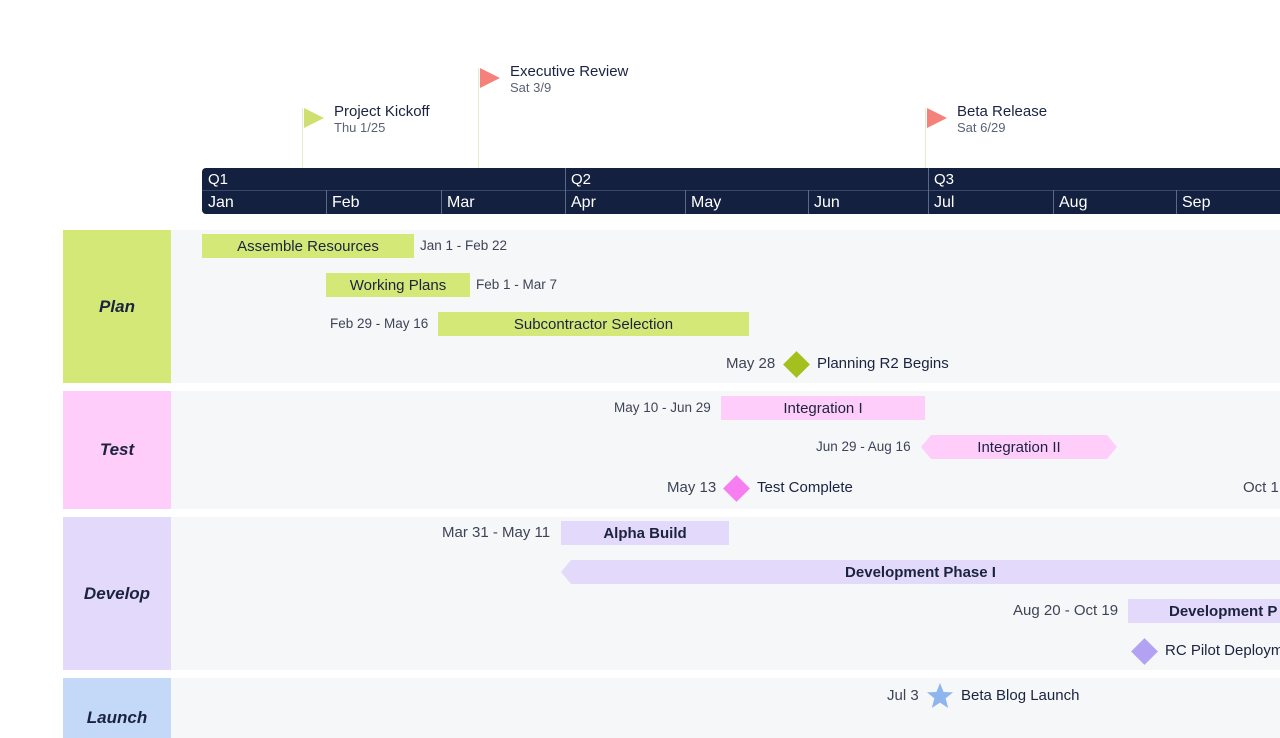  What do you see at coordinates (920, 572) in the screenshot?
I see `task-development-phase-1: Development Phase I` at bounding box center [920, 572].